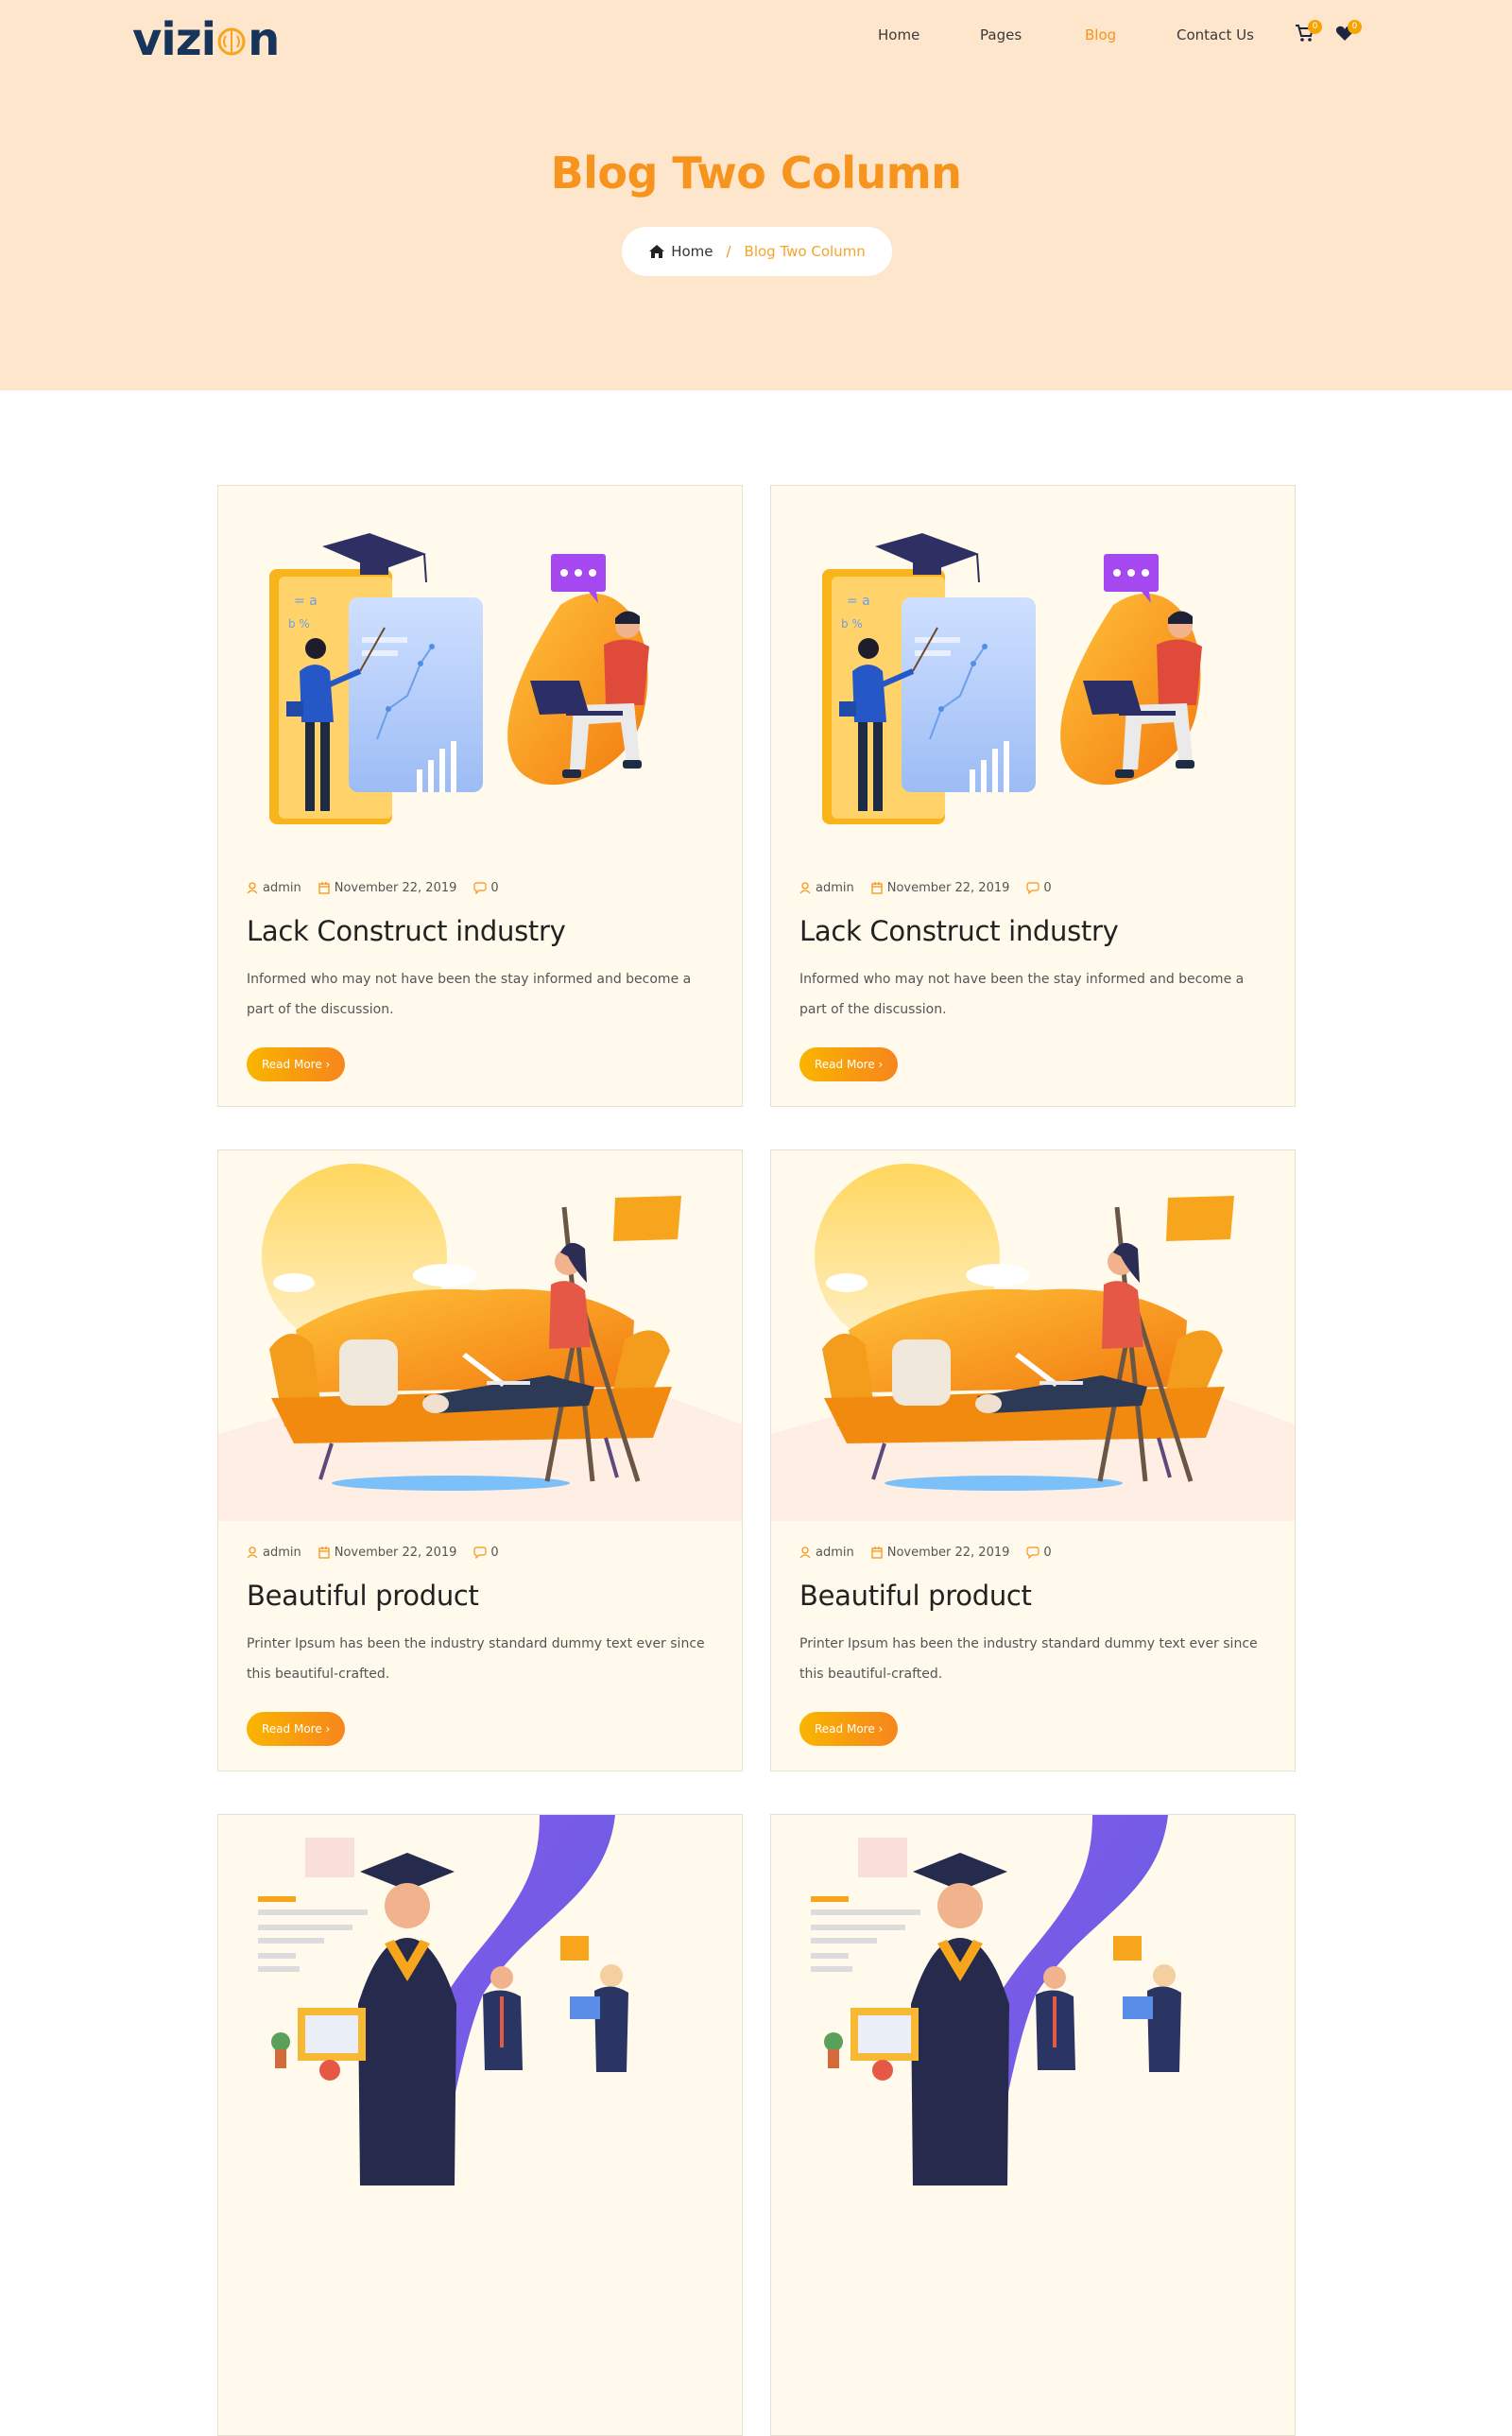  I want to click on breadcrumb-current: Blog Two Column, so click(805, 251).